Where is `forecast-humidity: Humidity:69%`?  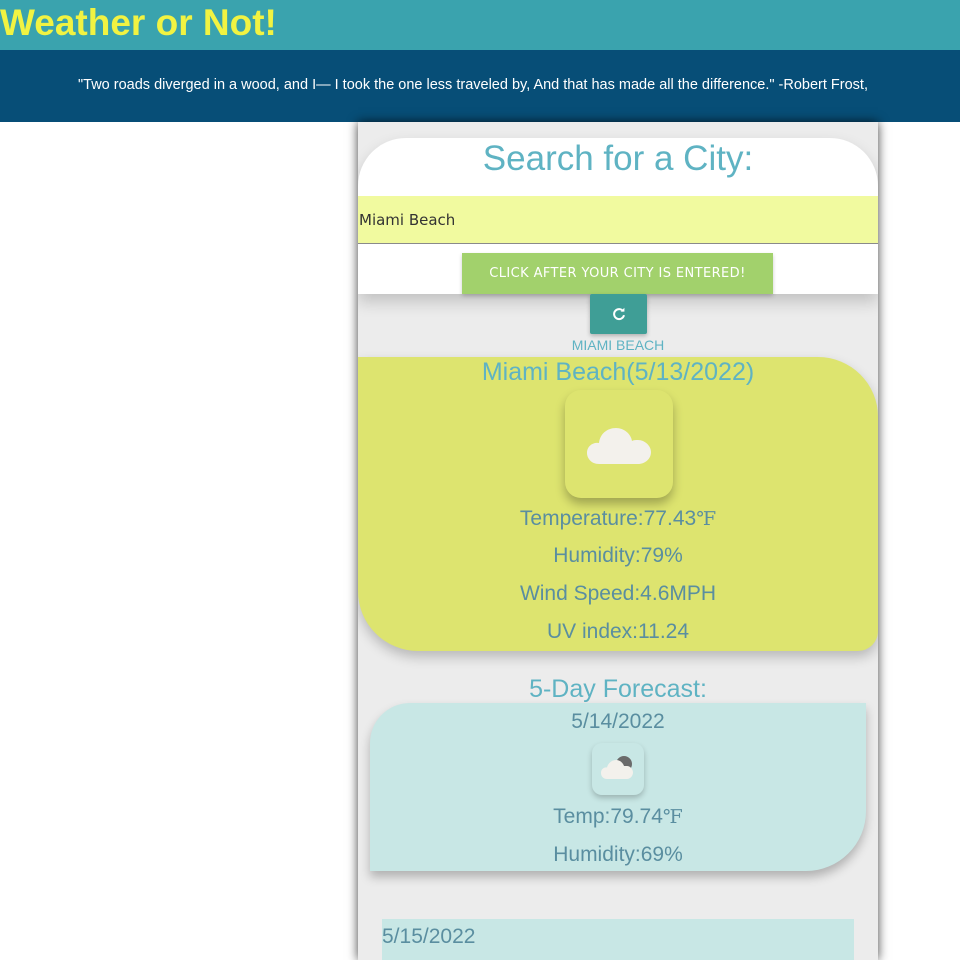 forecast-humidity: Humidity:69% is located at coordinates (618, 854).